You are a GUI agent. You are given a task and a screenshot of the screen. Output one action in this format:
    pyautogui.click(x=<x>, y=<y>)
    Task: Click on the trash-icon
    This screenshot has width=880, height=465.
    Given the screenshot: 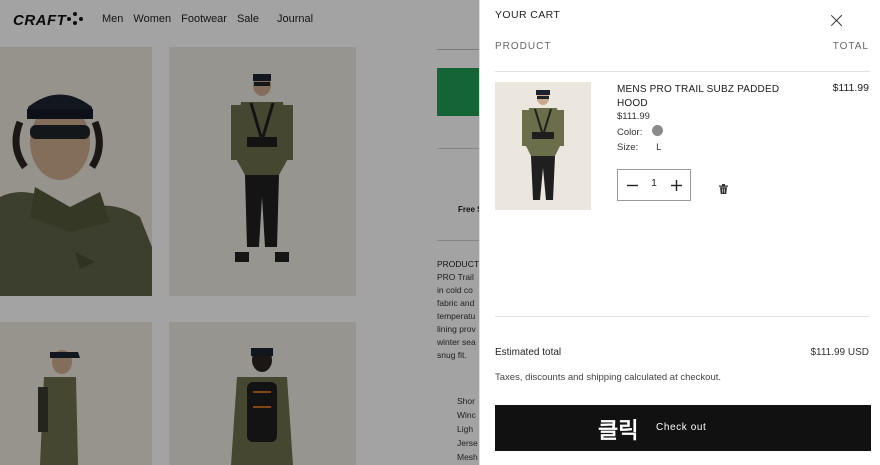 What is the action you would take?
    pyautogui.click(x=723, y=187)
    